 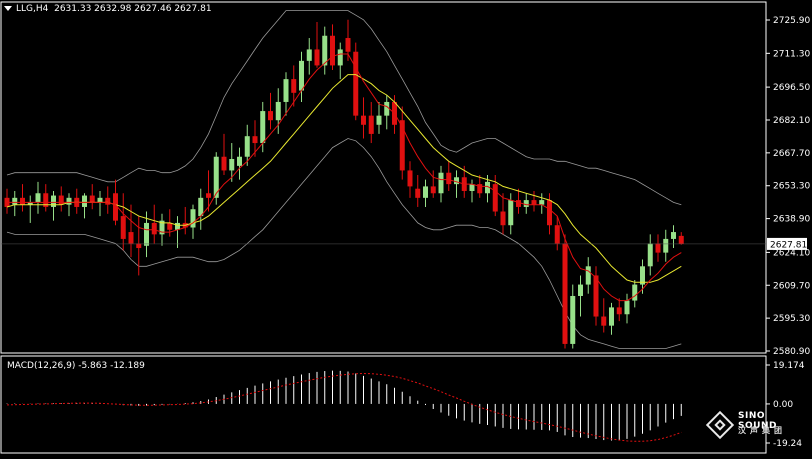 What do you see at coordinates (720, 425) in the screenshot?
I see `logo-seal-icon` at bounding box center [720, 425].